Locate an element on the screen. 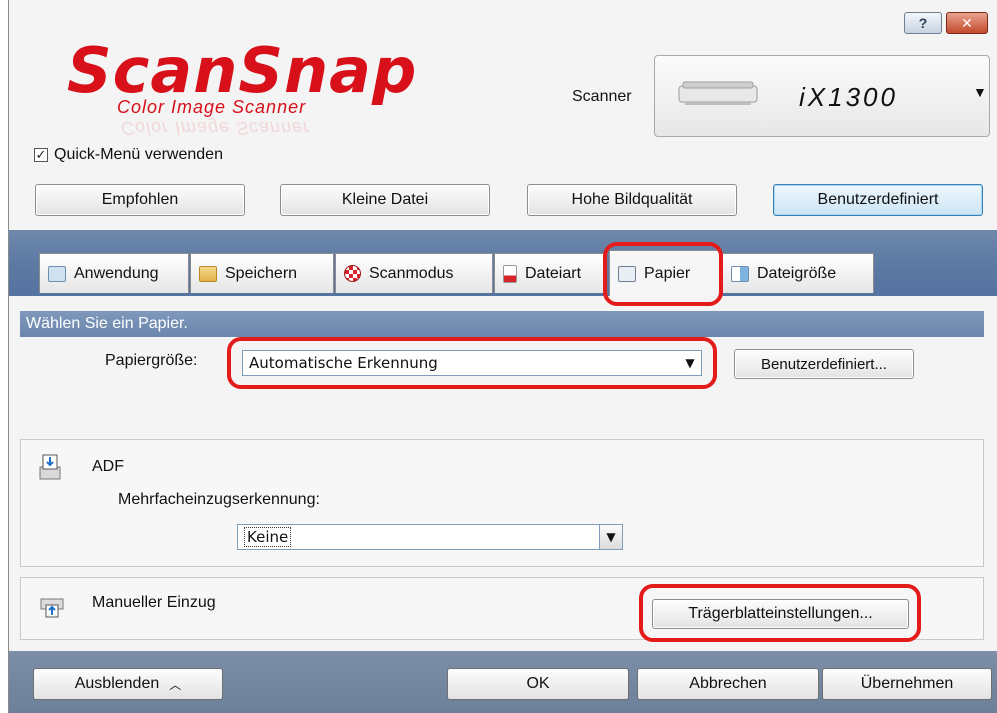  tab-paper: Papier is located at coordinates (665, 273).